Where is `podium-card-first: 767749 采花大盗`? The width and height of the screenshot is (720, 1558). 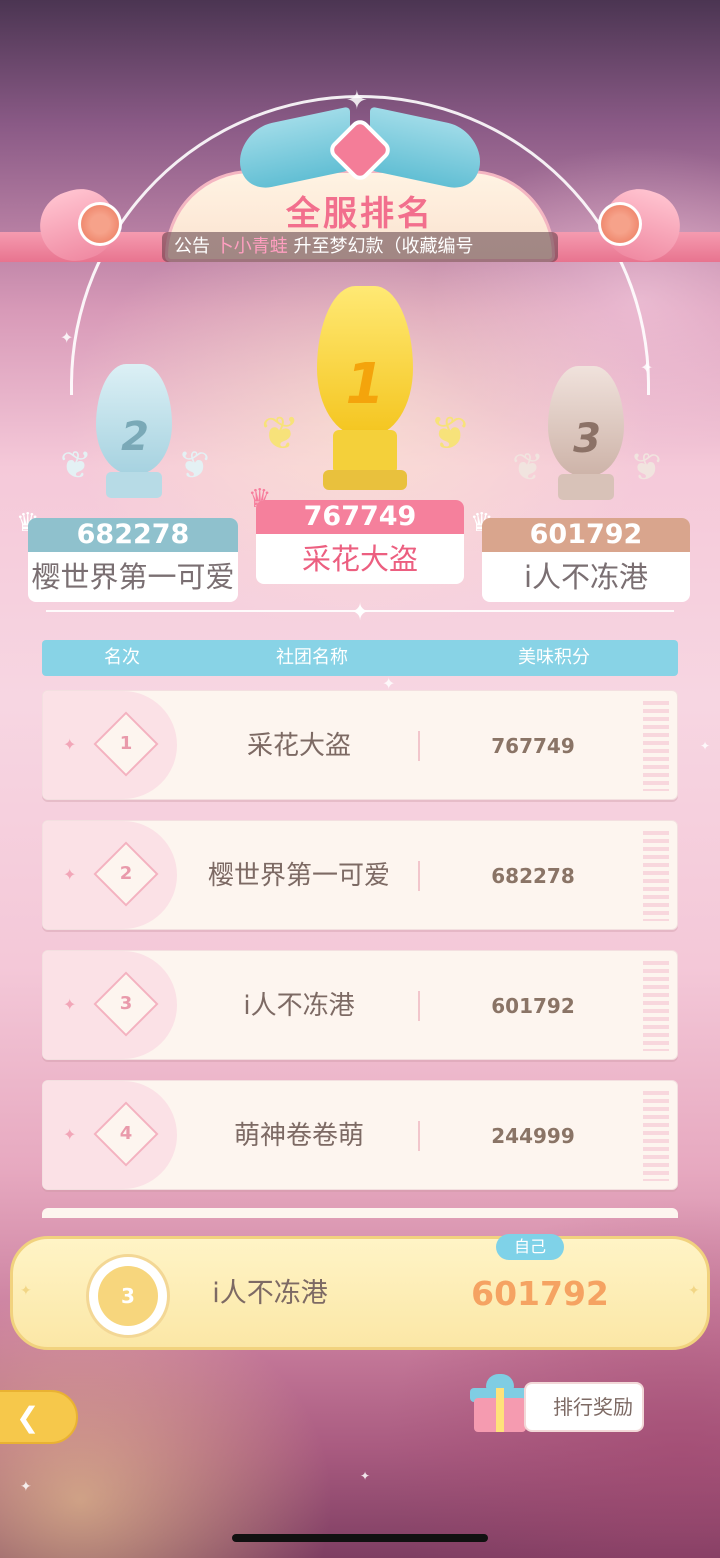 podium-card-first: 767749 采花大盗 is located at coordinates (360, 542).